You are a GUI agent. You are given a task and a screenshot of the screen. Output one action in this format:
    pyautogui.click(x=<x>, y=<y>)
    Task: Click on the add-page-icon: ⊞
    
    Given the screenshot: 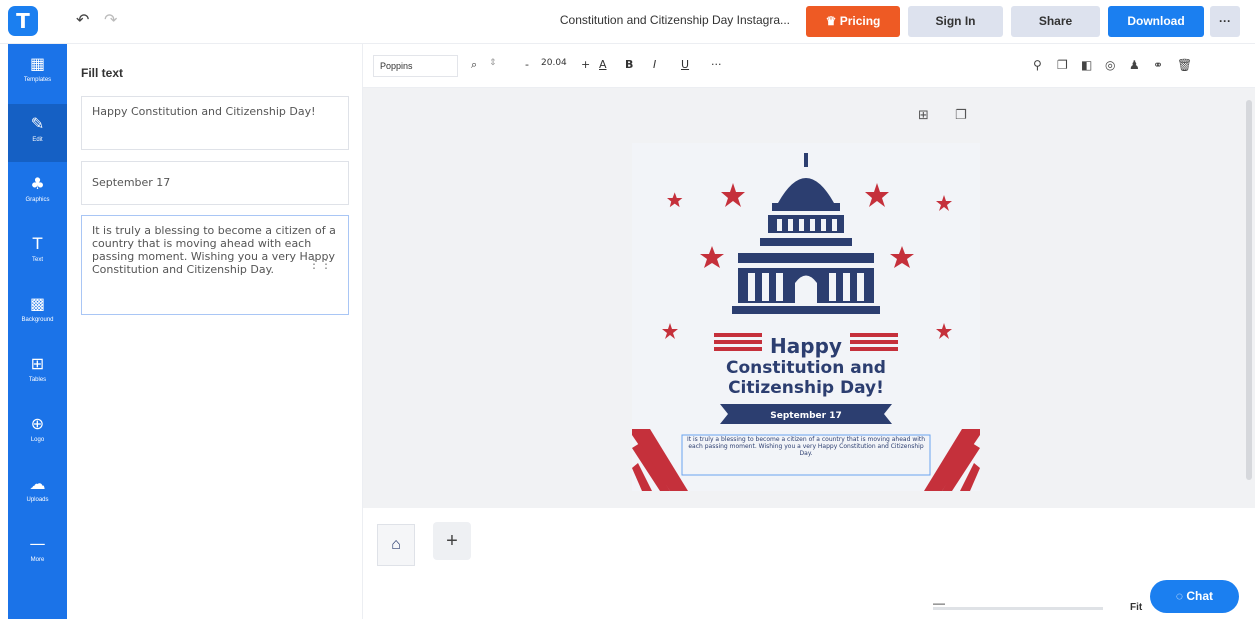 What is the action you would take?
    pyautogui.click(x=923, y=115)
    